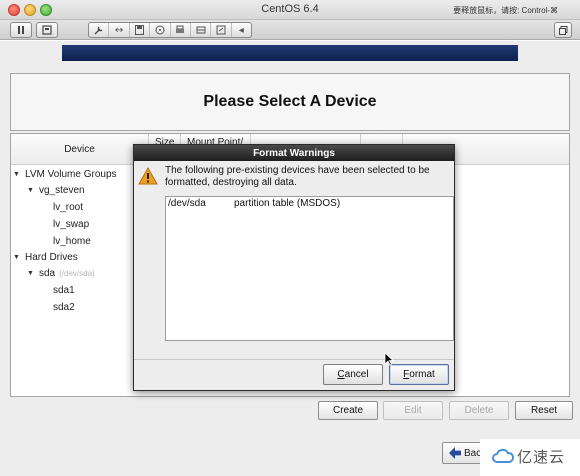 The width and height of the screenshot is (580, 476). I want to click on tree-item-lv-root: lv_root, so click(68, 207).